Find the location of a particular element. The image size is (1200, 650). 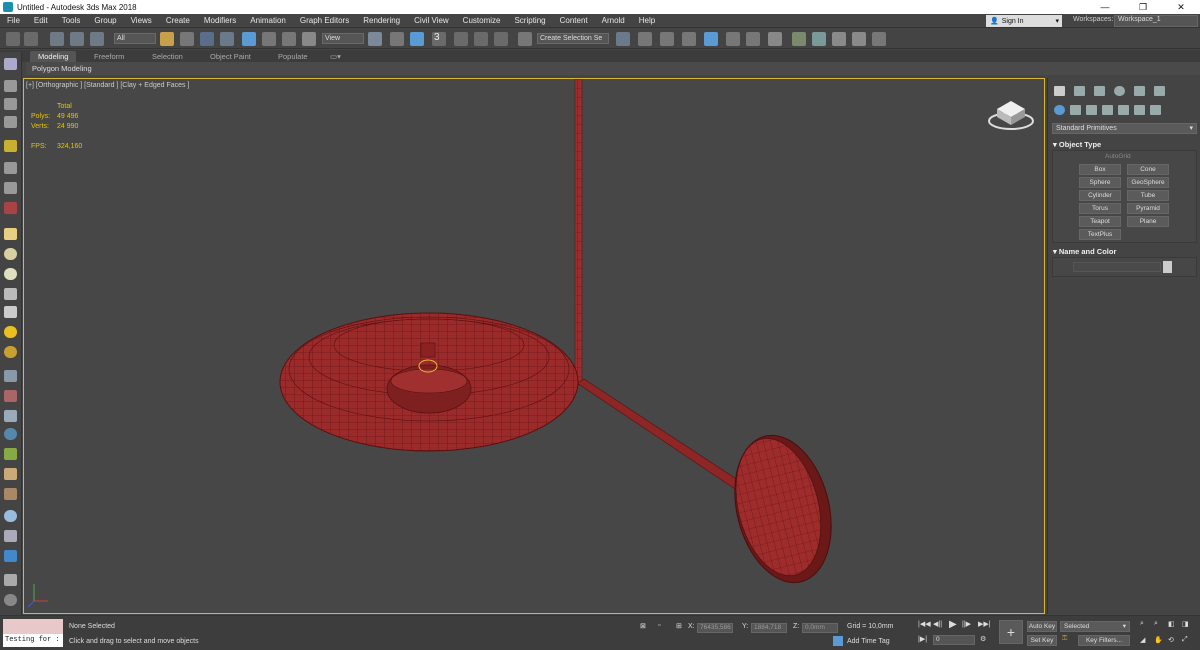

omni-light-icon is located at coordinates (10, 294).